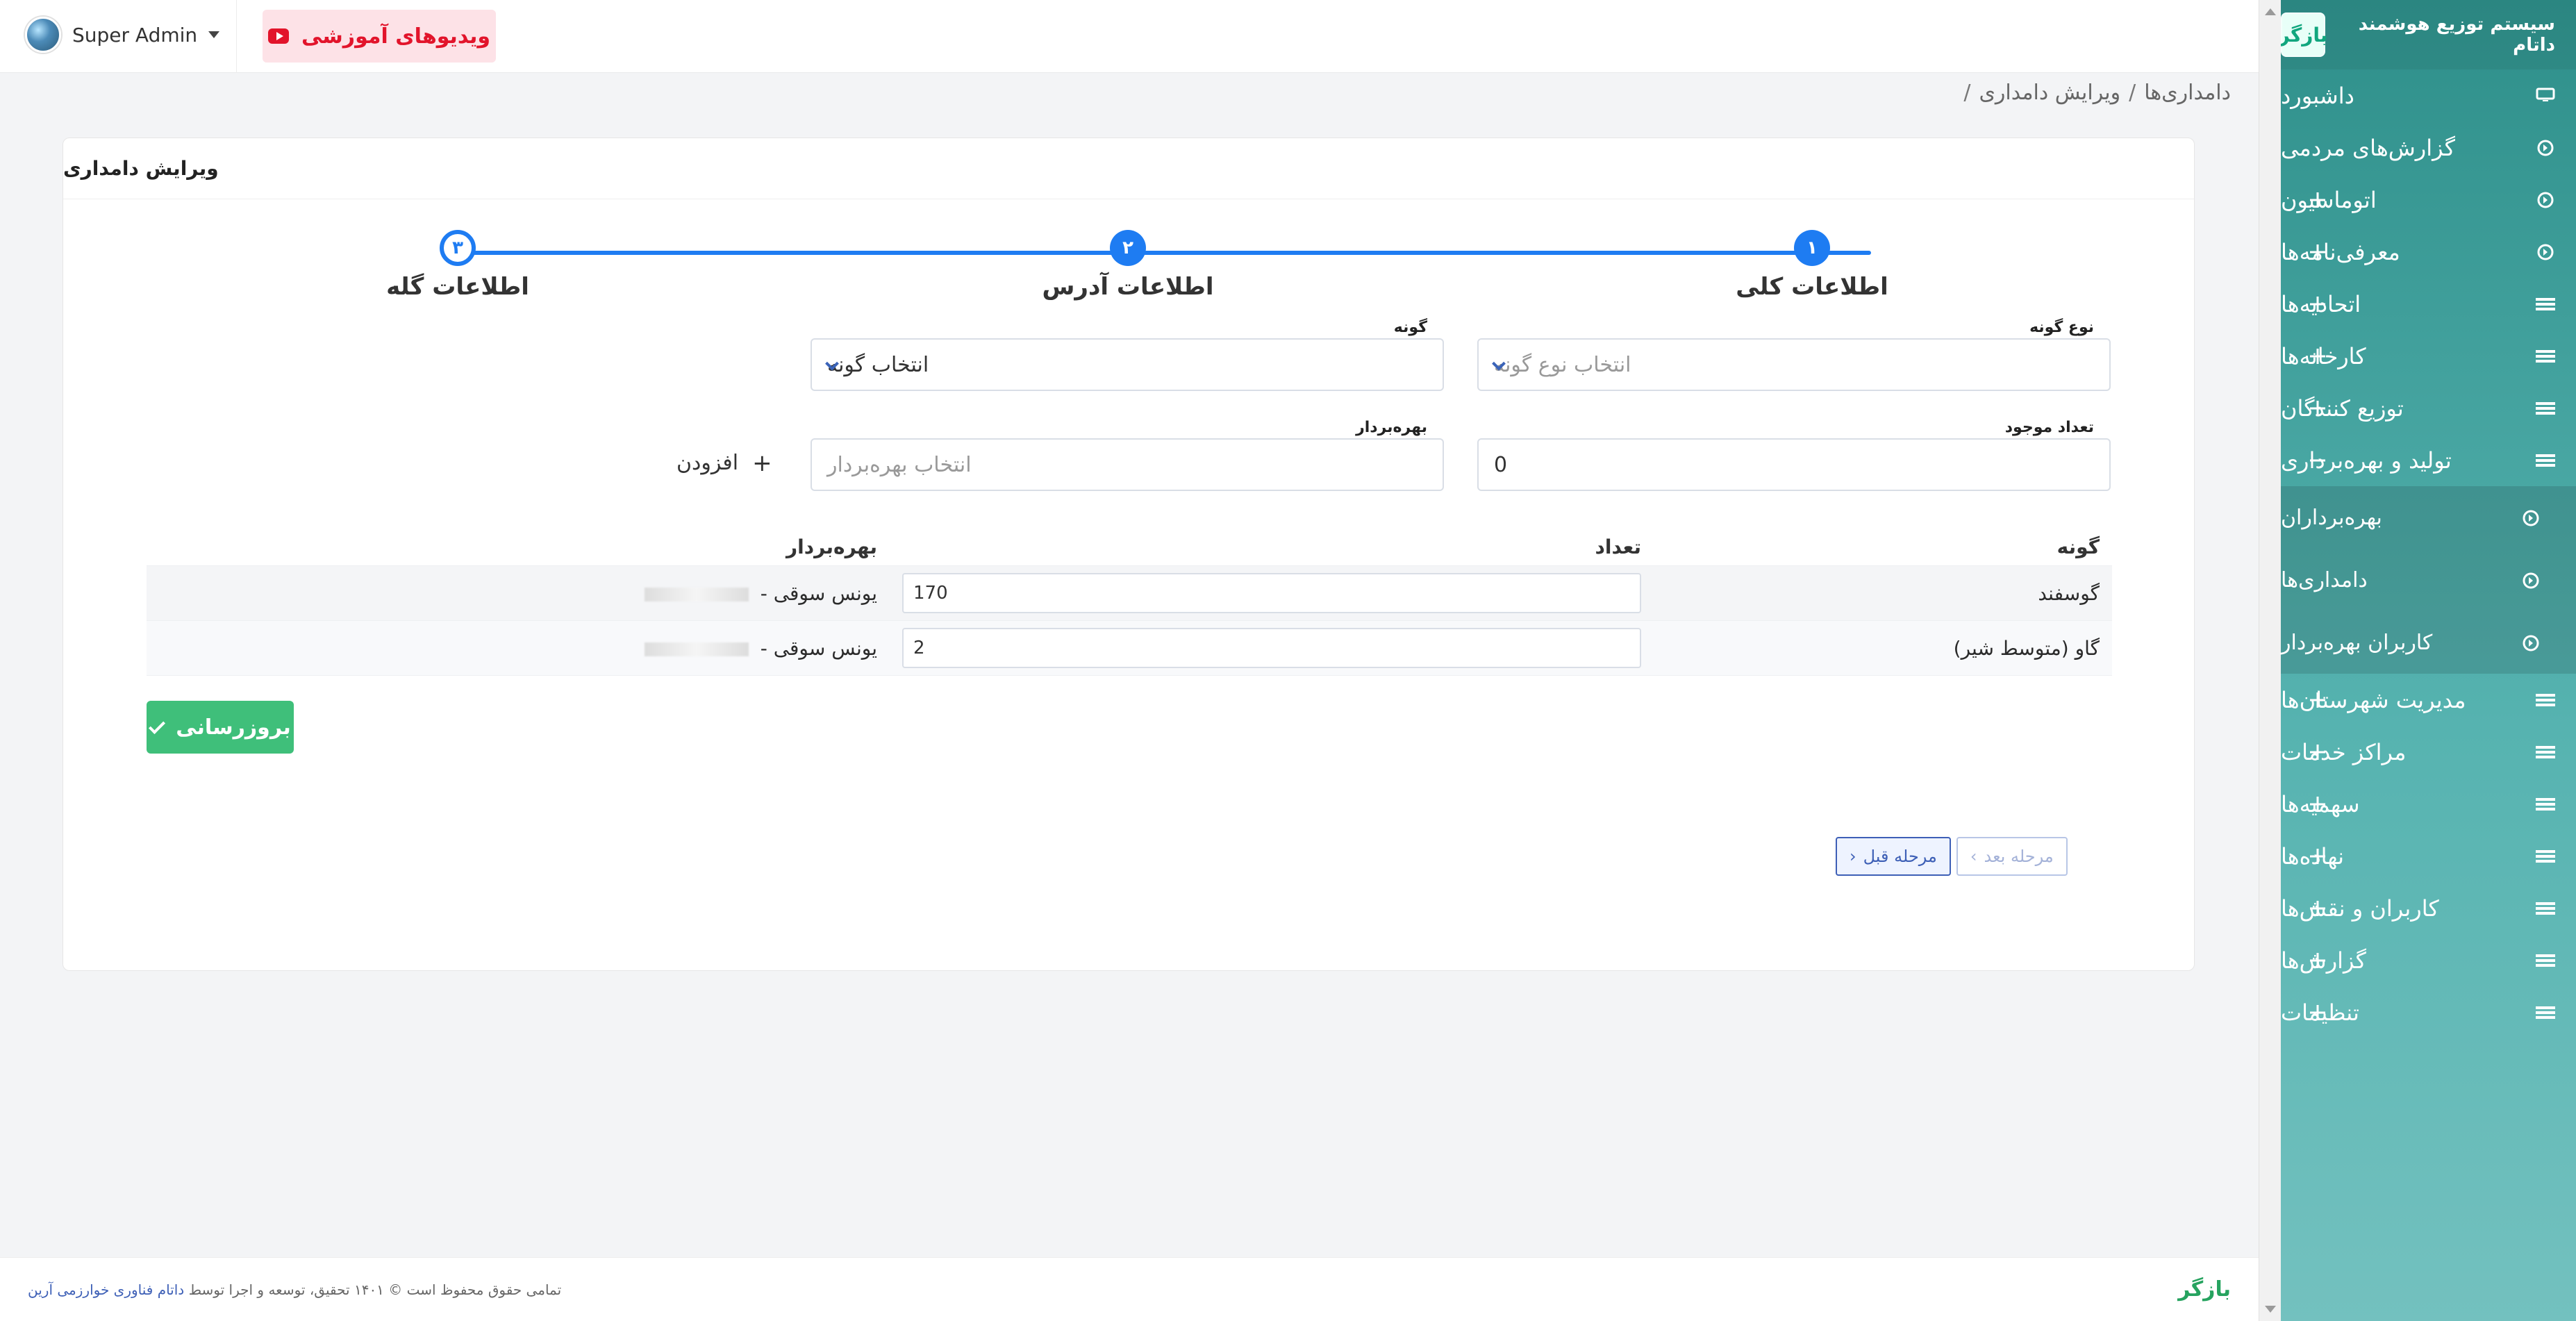 Image resolution: width=2576 pixels, height=1321 pixels. Describe the element at coordinates (2329, 199) in the screenshot. I see `sidebar-item-label: اتوماسیون` at that location.